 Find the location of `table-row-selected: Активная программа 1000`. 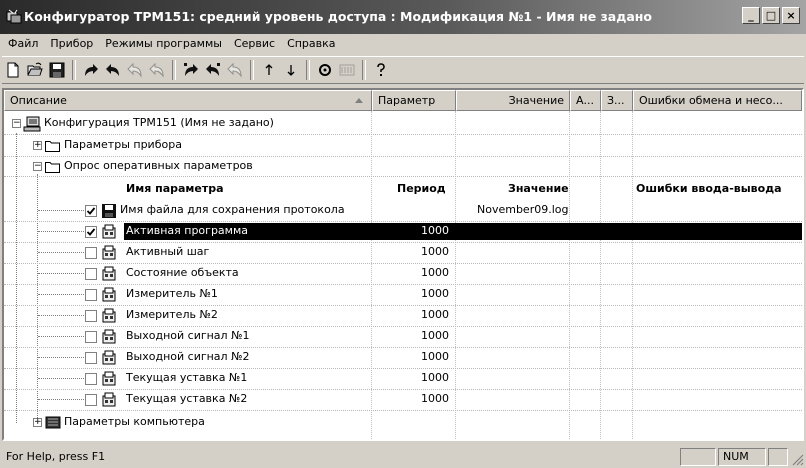

table-row-selected: Активная программа 1000 is located at coordinates (403, 231).